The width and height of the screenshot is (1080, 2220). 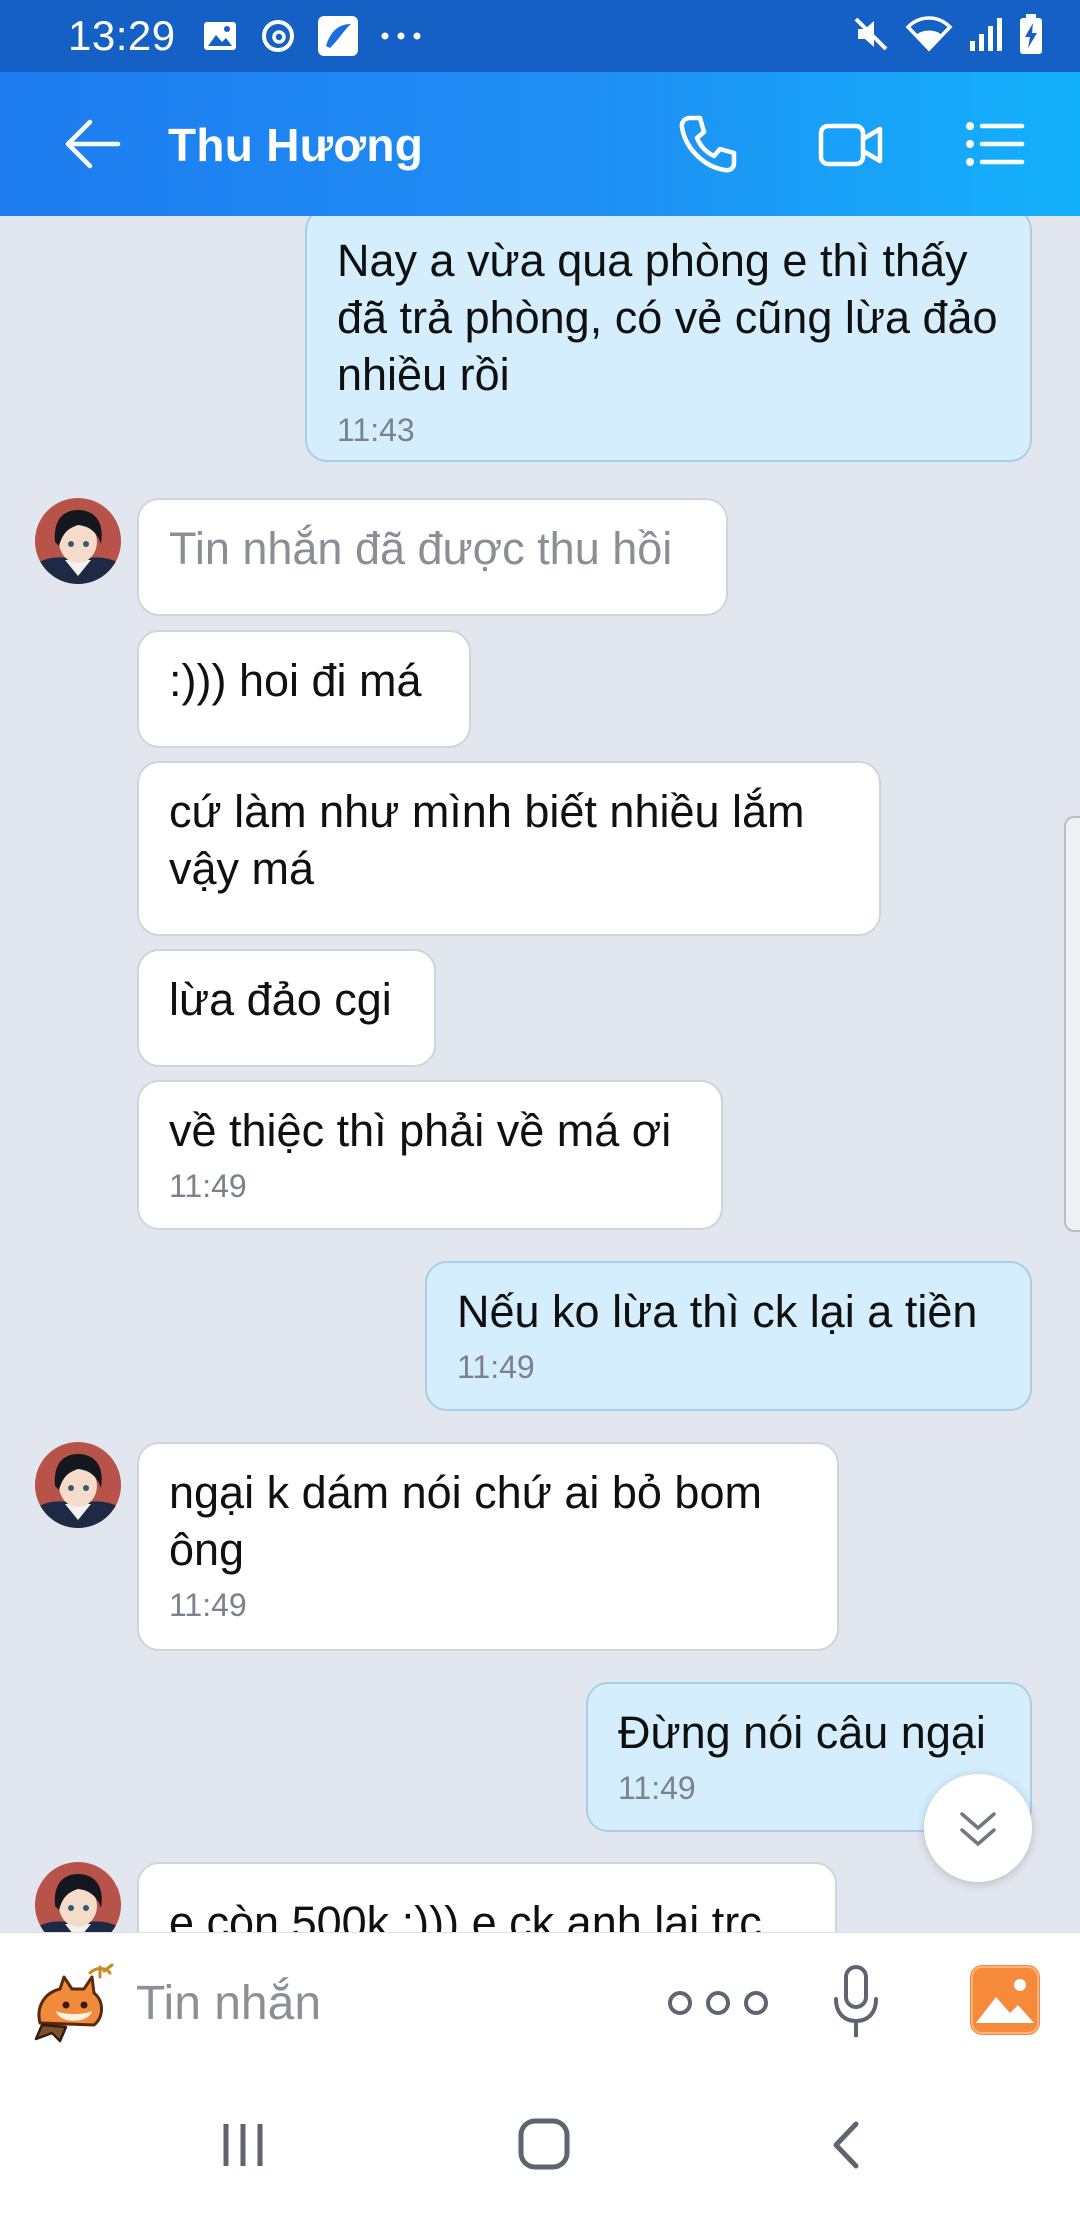 I want to click on status-bar: 13:29, so click(x=540, y=36).